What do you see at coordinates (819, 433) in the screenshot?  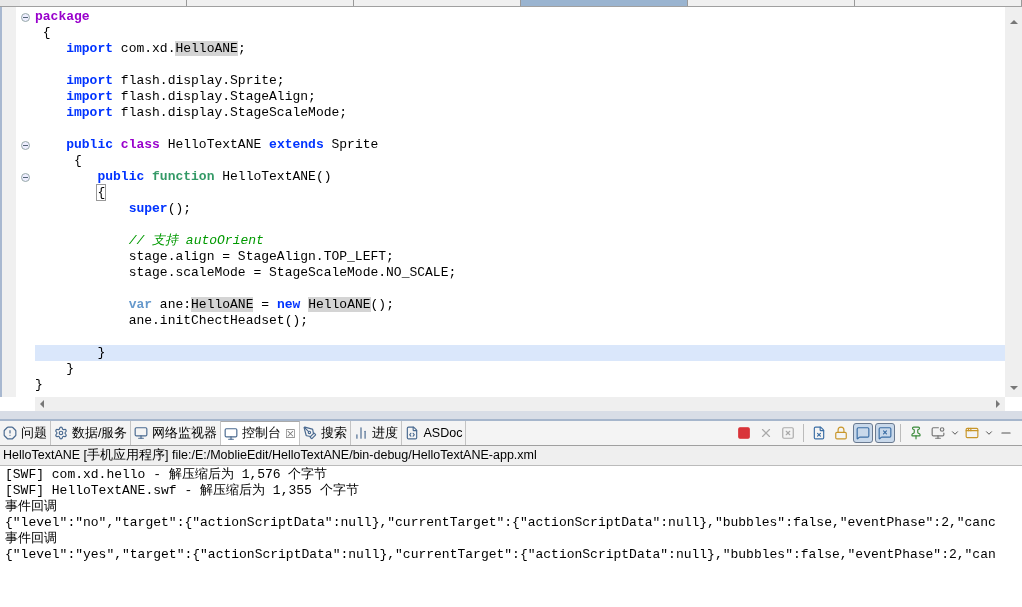 I see `clear-icon` at bounding box center [819, 433].